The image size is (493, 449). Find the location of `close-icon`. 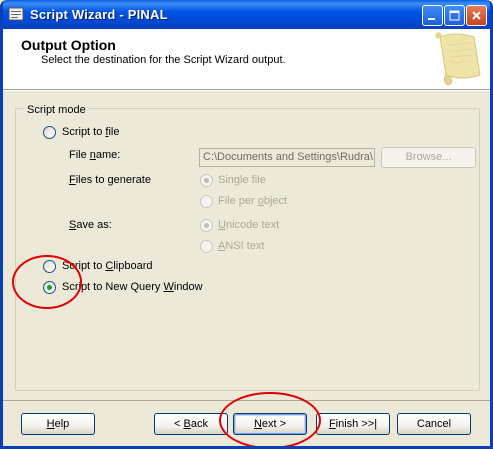

close-icon is located at coordinates (476, 15).